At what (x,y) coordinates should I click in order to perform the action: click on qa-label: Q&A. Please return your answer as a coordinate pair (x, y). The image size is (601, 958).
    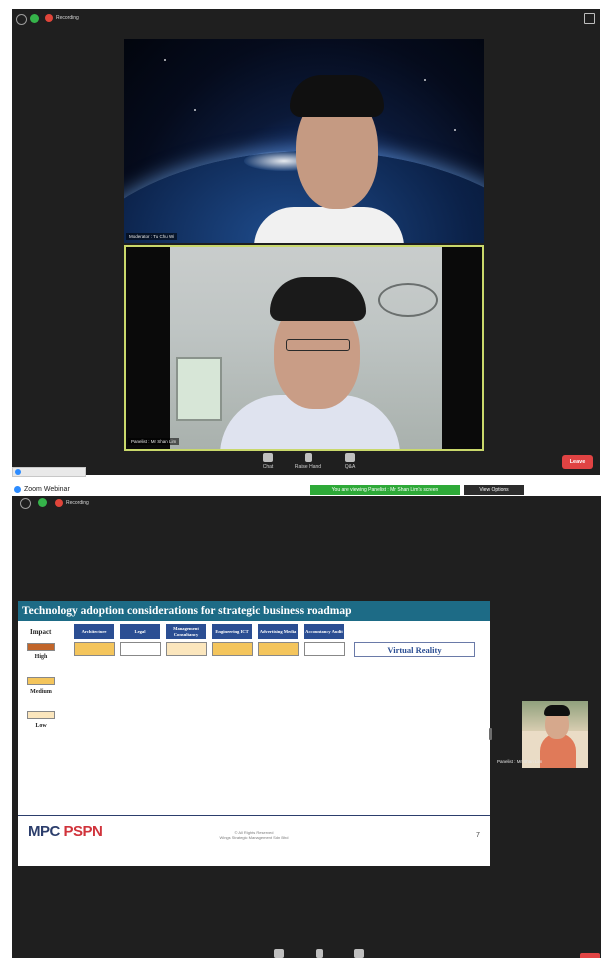
    Looking at the image, I should click on (350, 467).